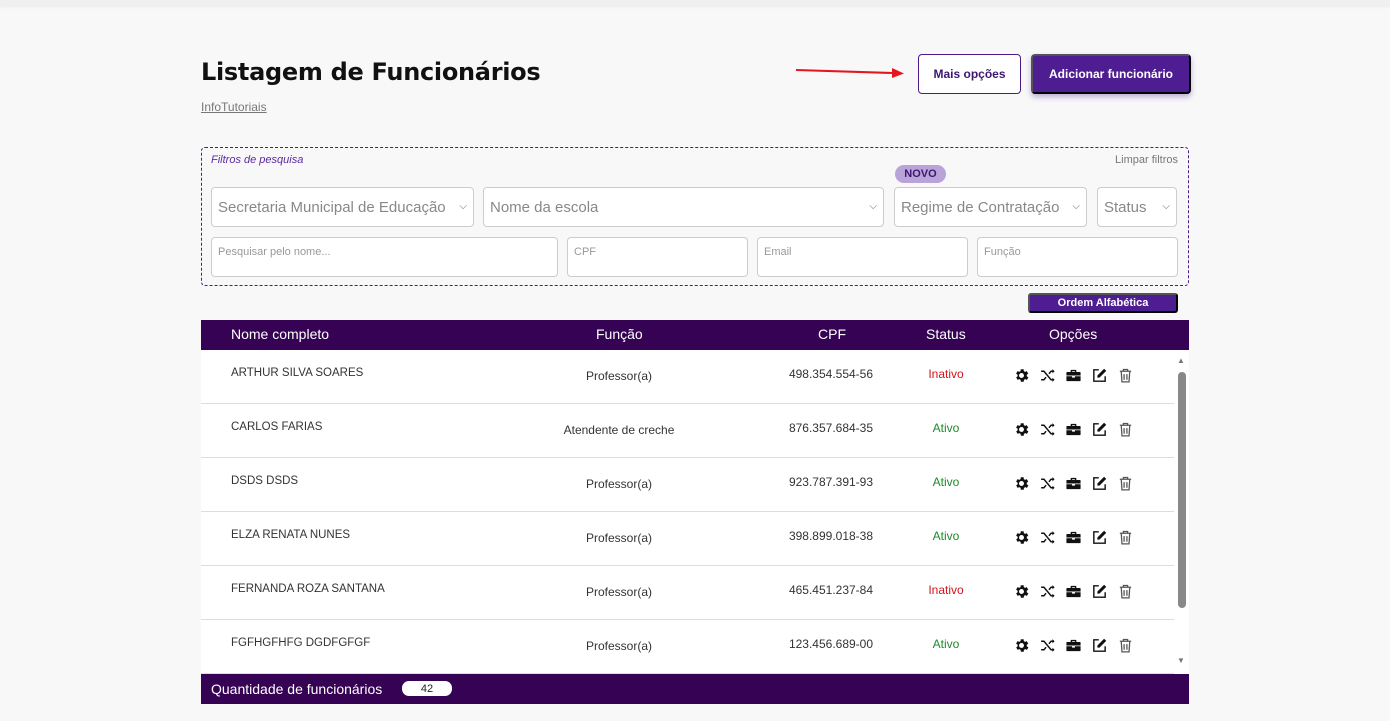  I want to click on table-row: DSDS DSDS Professor(a) 923.787.391-93 Ativo, so click(687, 485).